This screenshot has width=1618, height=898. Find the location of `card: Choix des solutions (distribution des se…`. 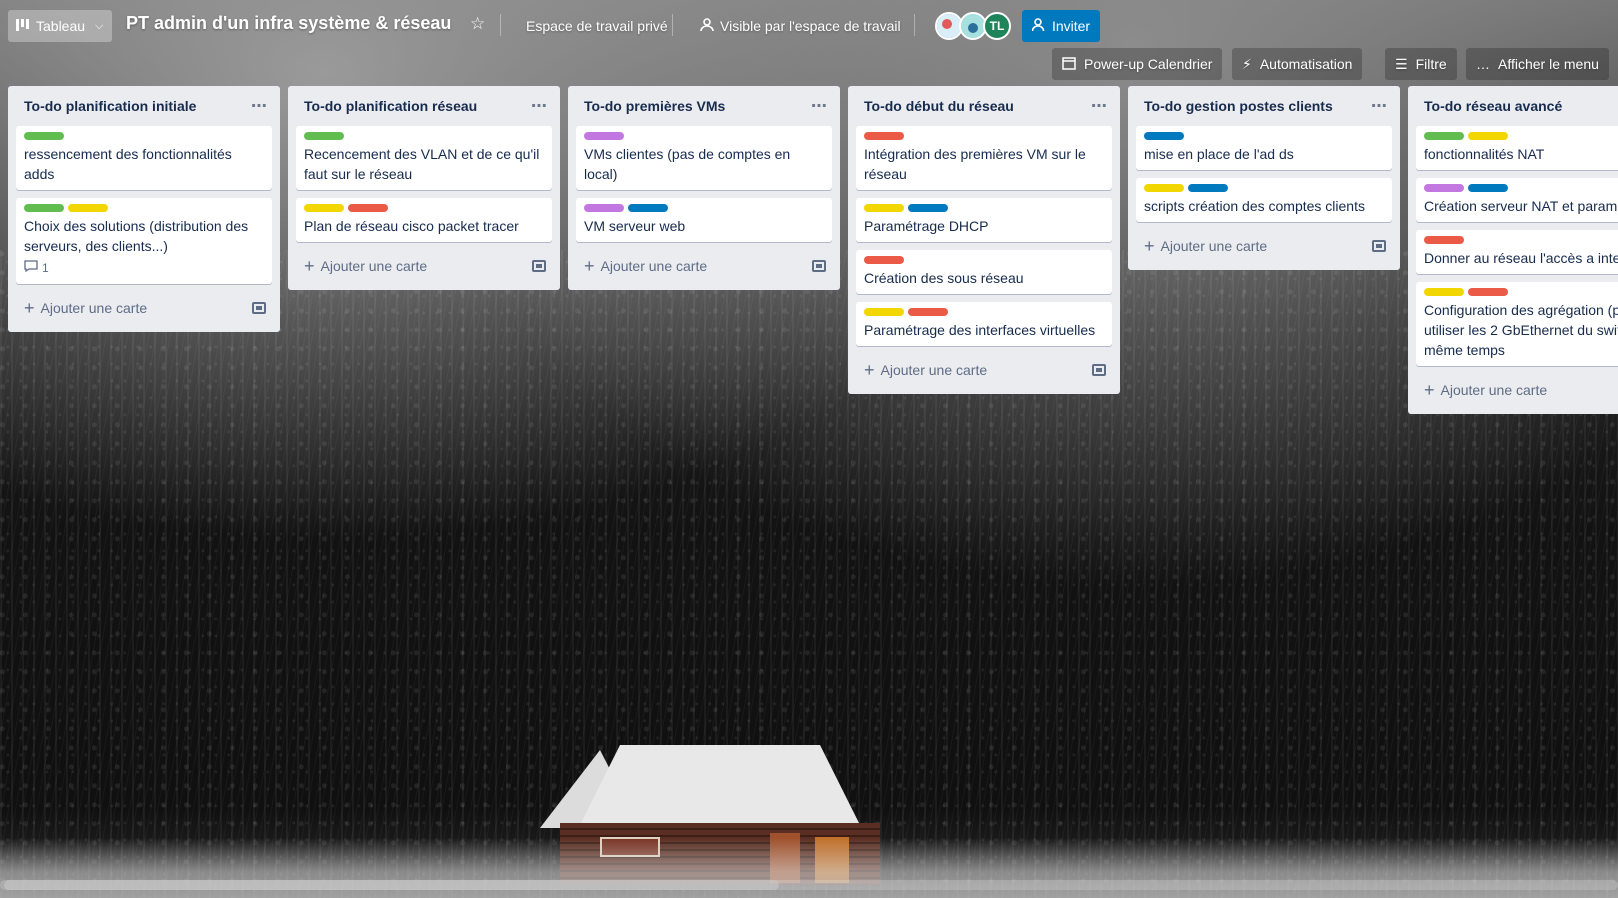

card: Choix des solutions (distribution des se… is located at coordinates (144, 241).